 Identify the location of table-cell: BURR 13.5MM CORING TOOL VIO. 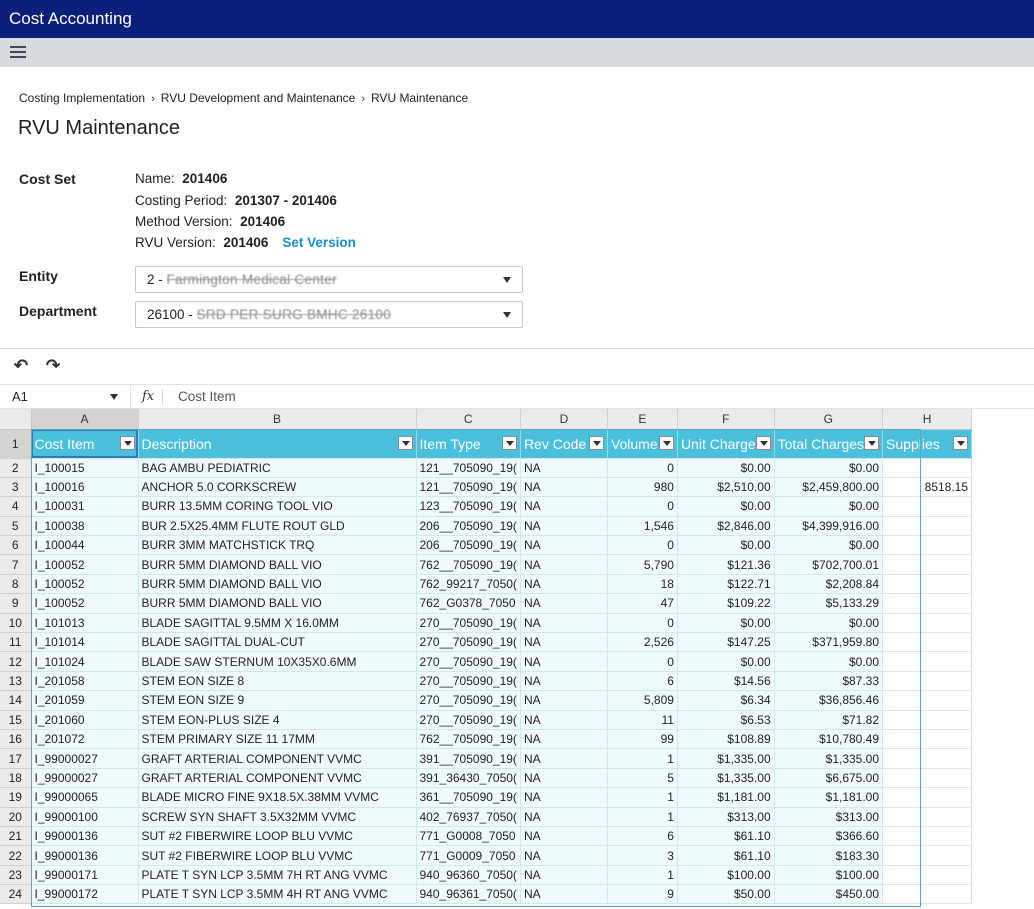
(277, 506).